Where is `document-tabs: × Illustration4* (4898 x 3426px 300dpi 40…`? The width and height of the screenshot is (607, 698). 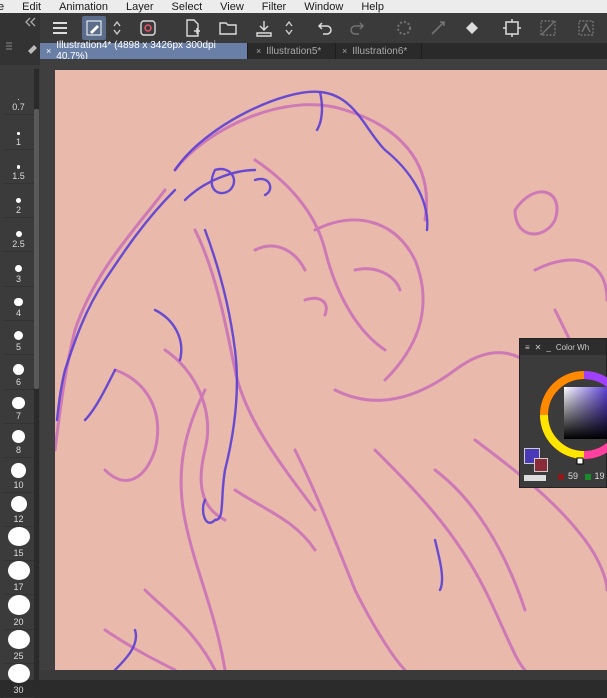
document-tabs: × Illustration4* (4898 x 3426px 300dpi 40… is located at coordinates (323, 51).